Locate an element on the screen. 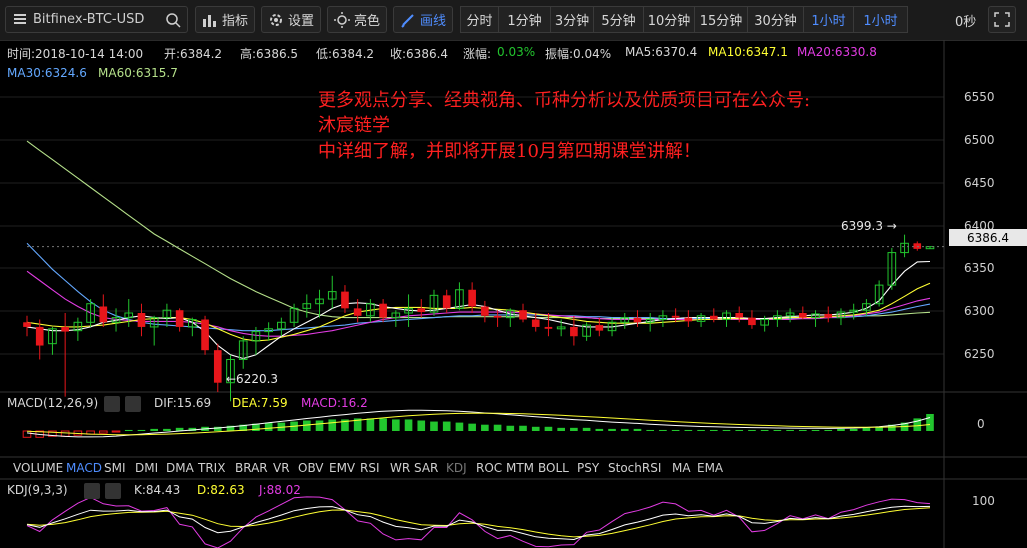 This screenshot has height=548, width=1027. kdj-settings-icon is located at coordinates (92, 491).